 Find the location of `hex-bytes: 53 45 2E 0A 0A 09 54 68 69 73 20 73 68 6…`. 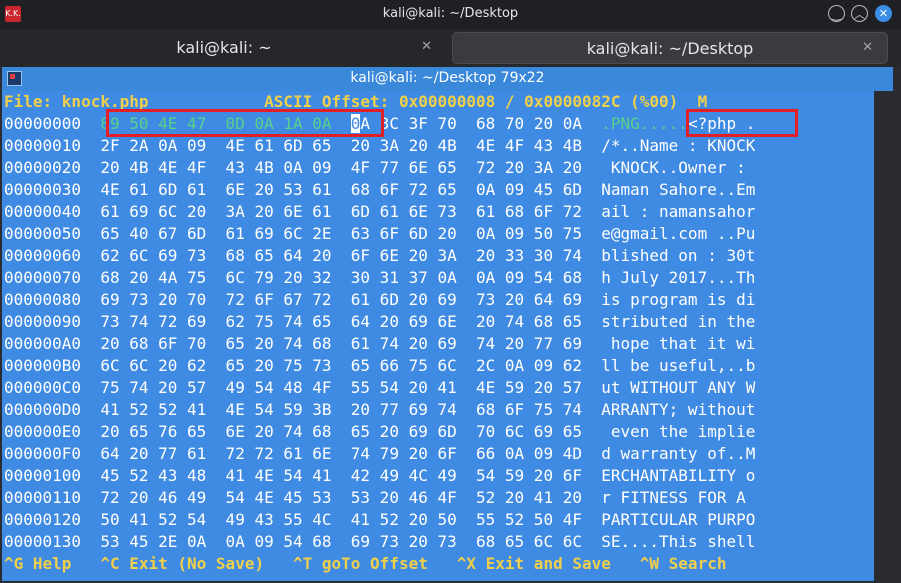

hex-bytes: 53 45 2E 0A 0A 09 54 68 69 73 20 73 68 6… is located at coordinates (341, 541).